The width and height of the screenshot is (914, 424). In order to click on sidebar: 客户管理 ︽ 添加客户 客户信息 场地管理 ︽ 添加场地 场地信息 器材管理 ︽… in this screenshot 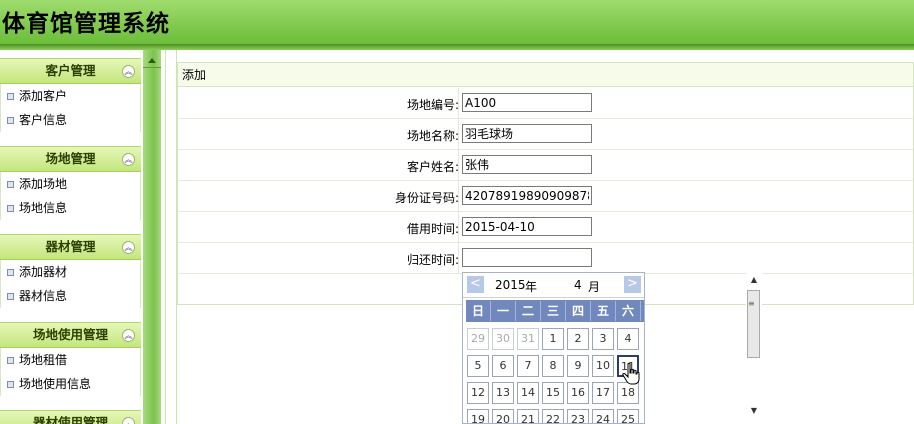, I will do `click(71, 237)`.